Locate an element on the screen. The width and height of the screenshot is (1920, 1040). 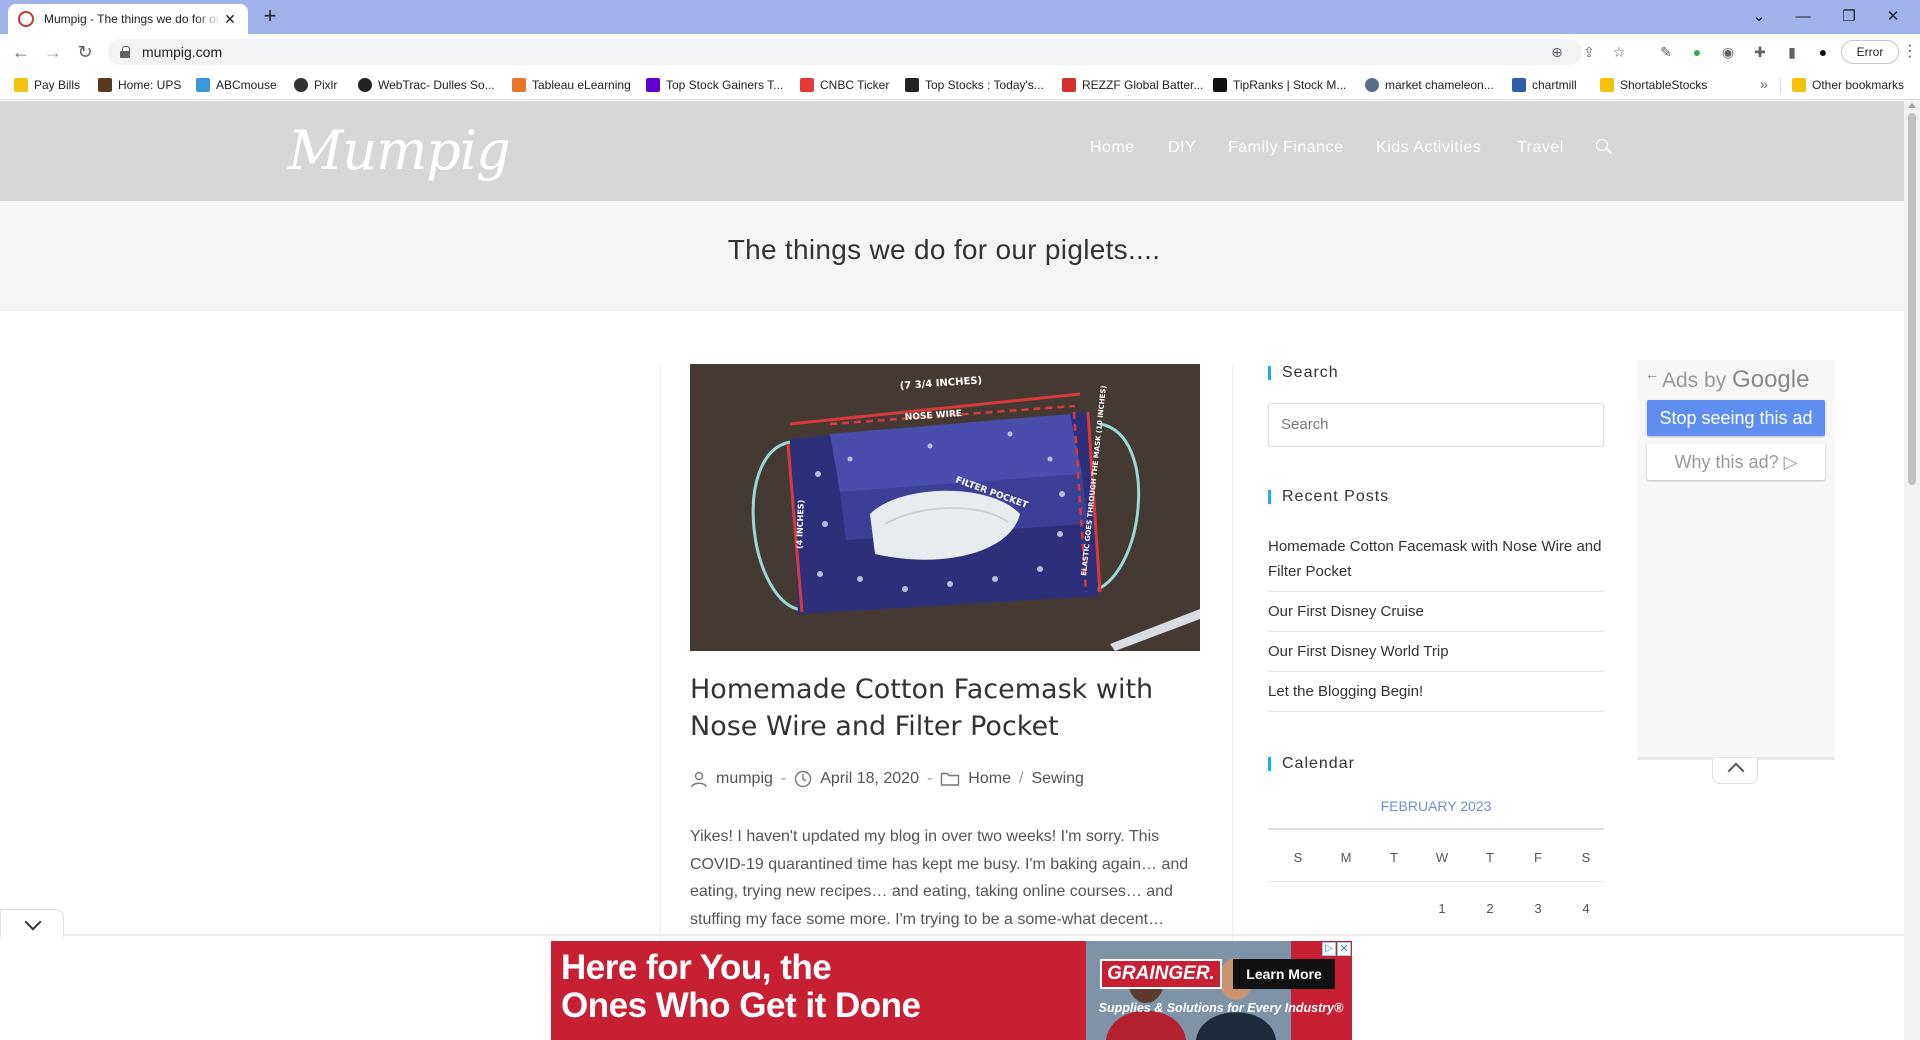
nav-family-finance: Family Finance is located at coordinates (1285, 148).